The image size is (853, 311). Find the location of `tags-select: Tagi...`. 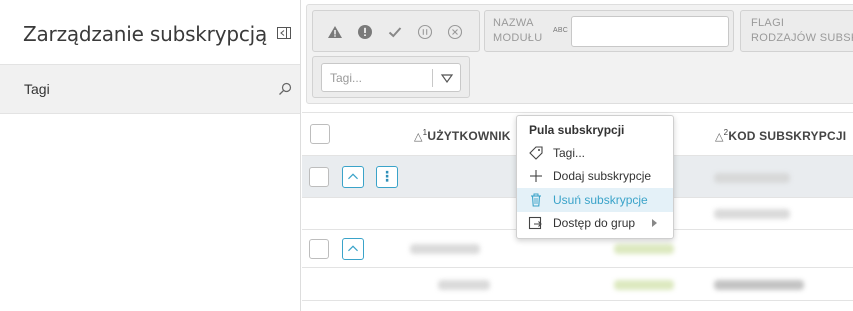

tags-select: Tagi... is located at coordinates (391, 77).